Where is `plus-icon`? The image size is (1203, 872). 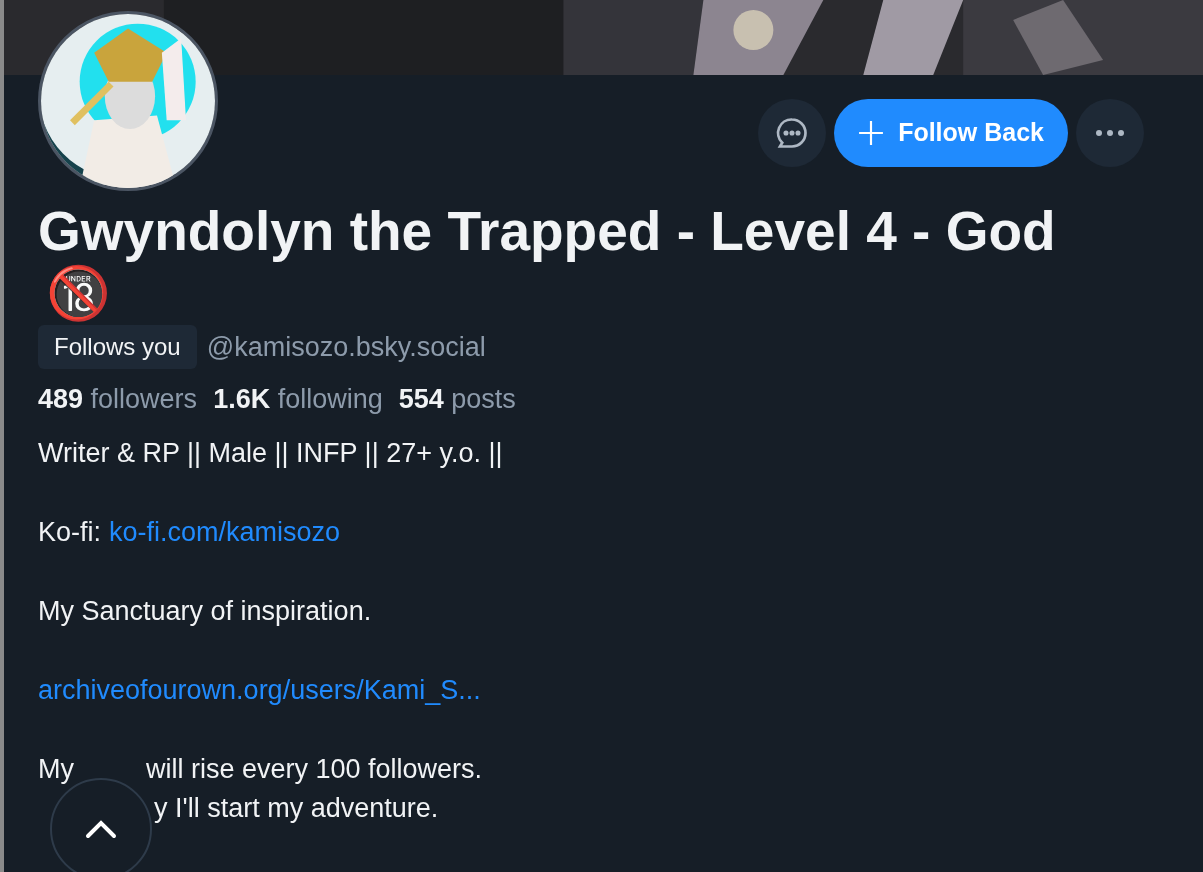 plus-icon is located at coordinates (871, 133).